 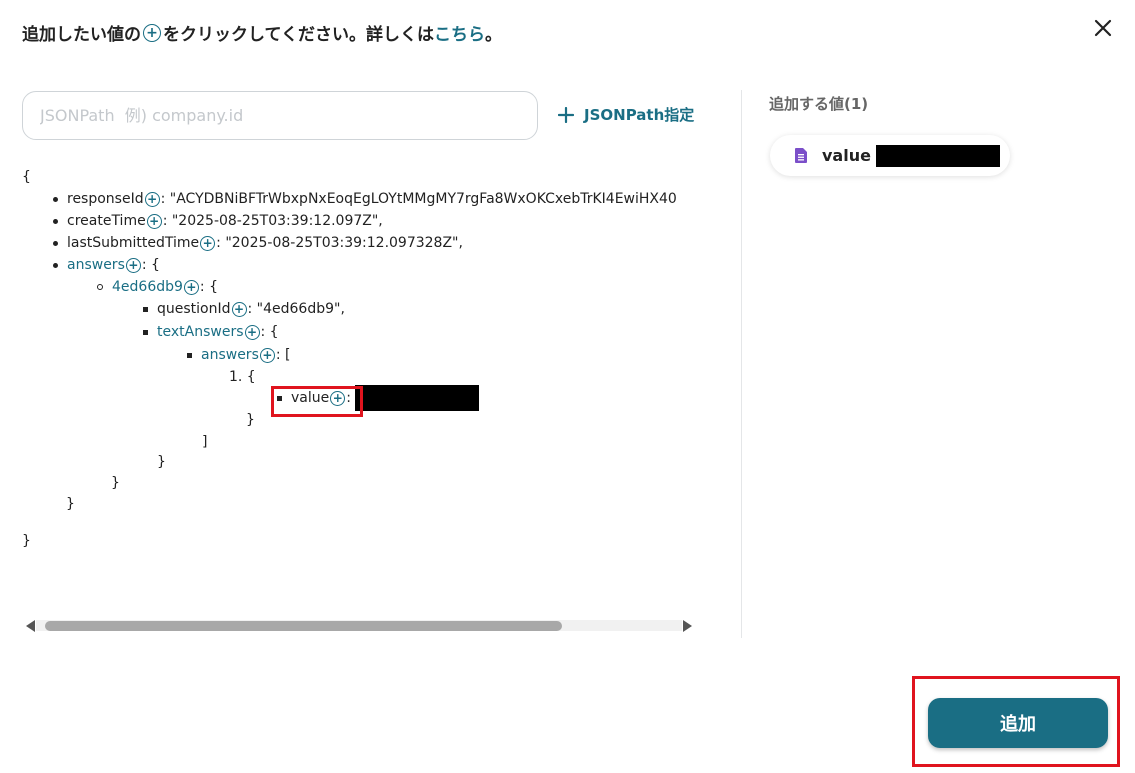 What do you see at coordinates (252, 332) in the screenshot?
I see `add-textAnswers-icon: +` at bounding box center [252, 332].